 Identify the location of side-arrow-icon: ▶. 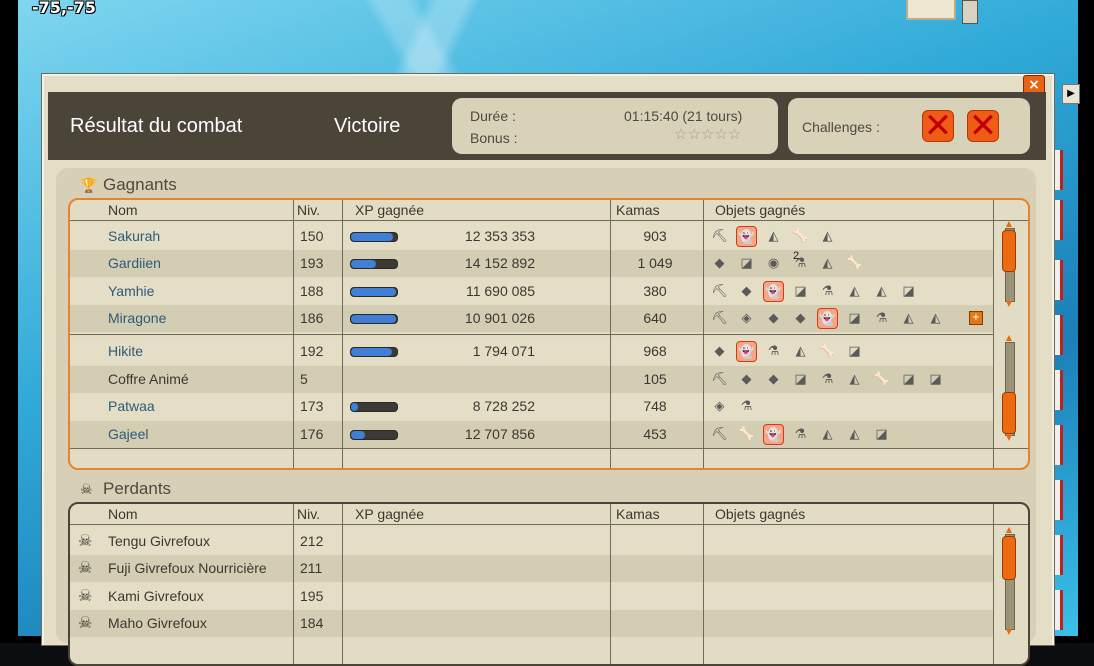
(1071, 94).